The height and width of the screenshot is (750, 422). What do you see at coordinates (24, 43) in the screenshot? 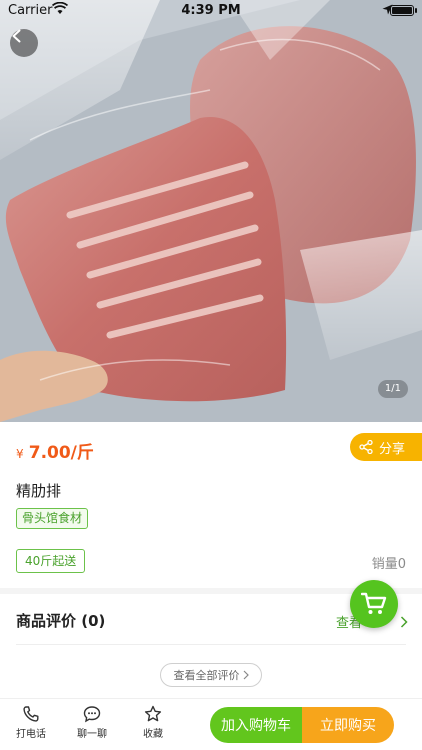
I see `back-button` at bounding box center [24, 43].